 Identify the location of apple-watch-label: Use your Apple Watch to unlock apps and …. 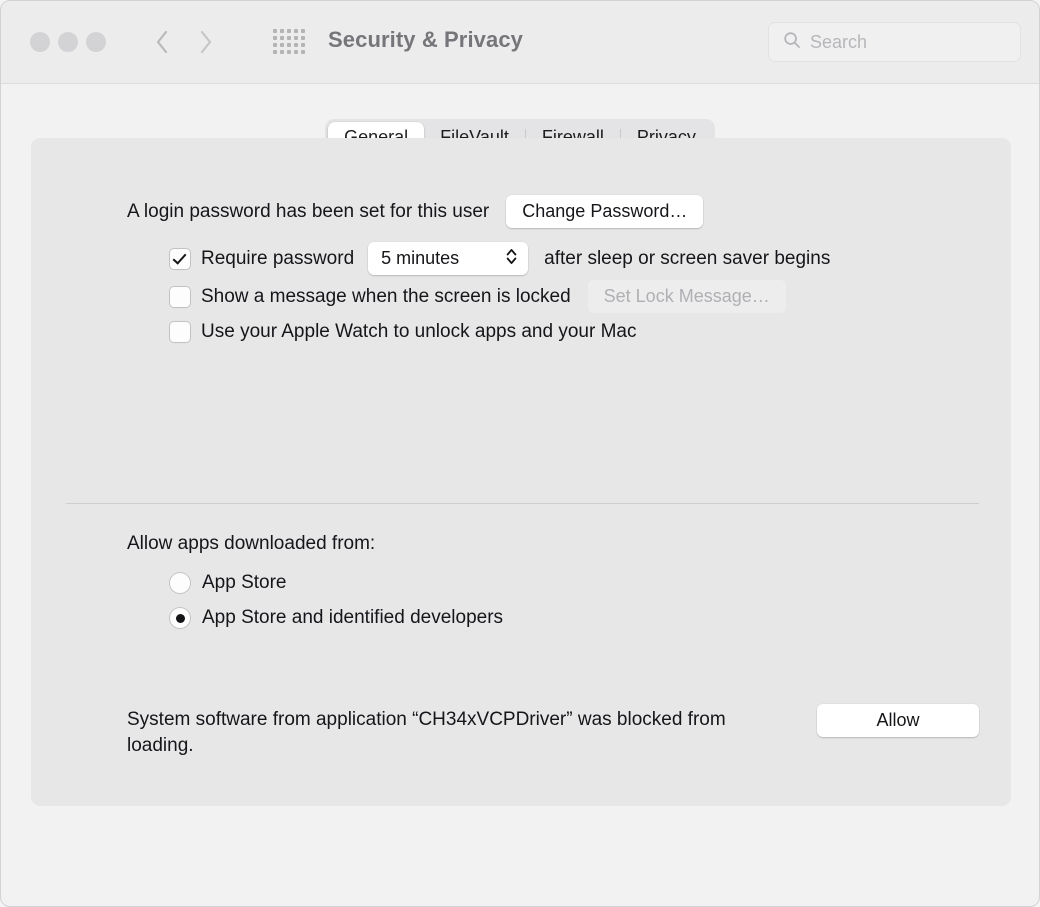
(419, 331).